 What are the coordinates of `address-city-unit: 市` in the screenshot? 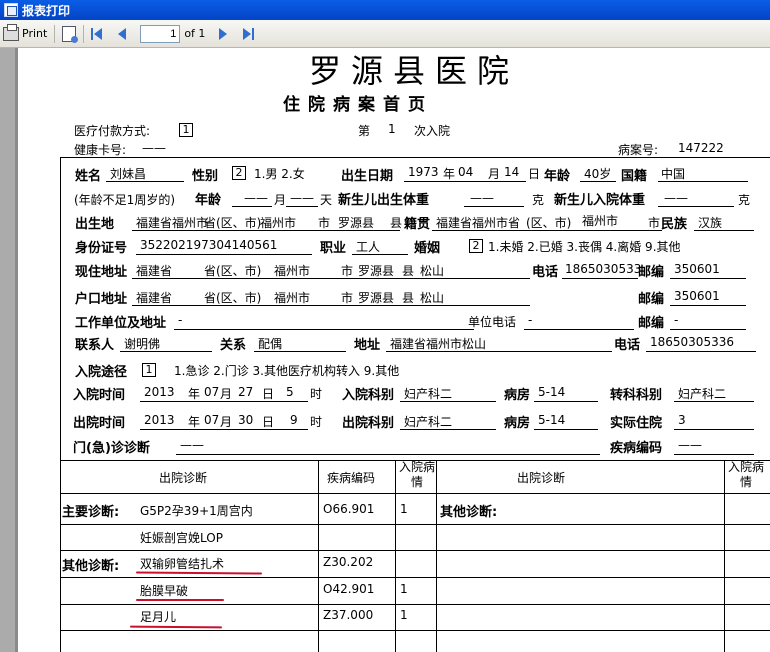 It's located at (347, 271).